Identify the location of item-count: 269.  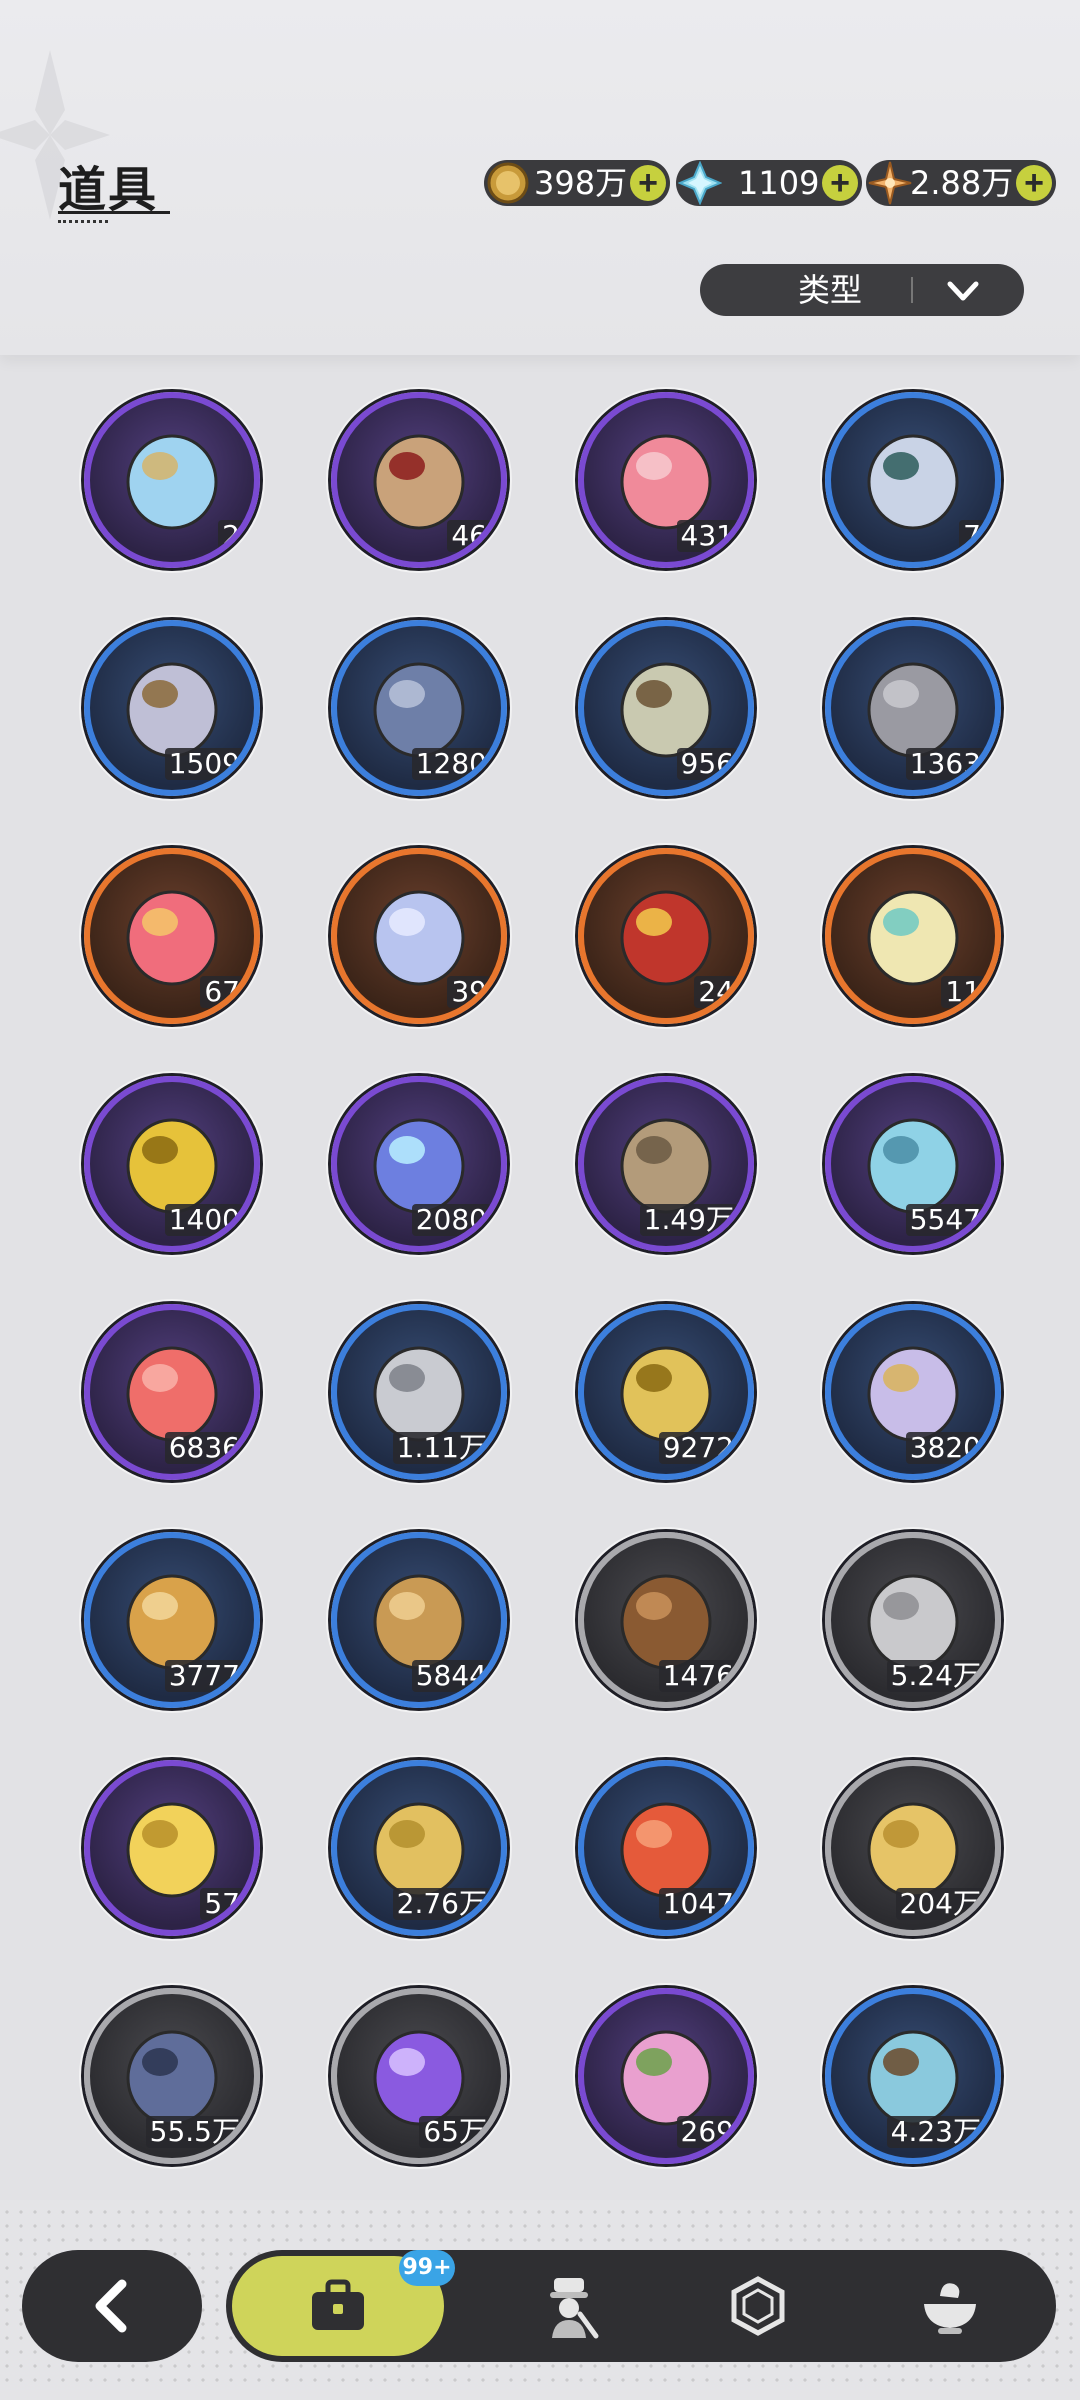
(707, 2132).